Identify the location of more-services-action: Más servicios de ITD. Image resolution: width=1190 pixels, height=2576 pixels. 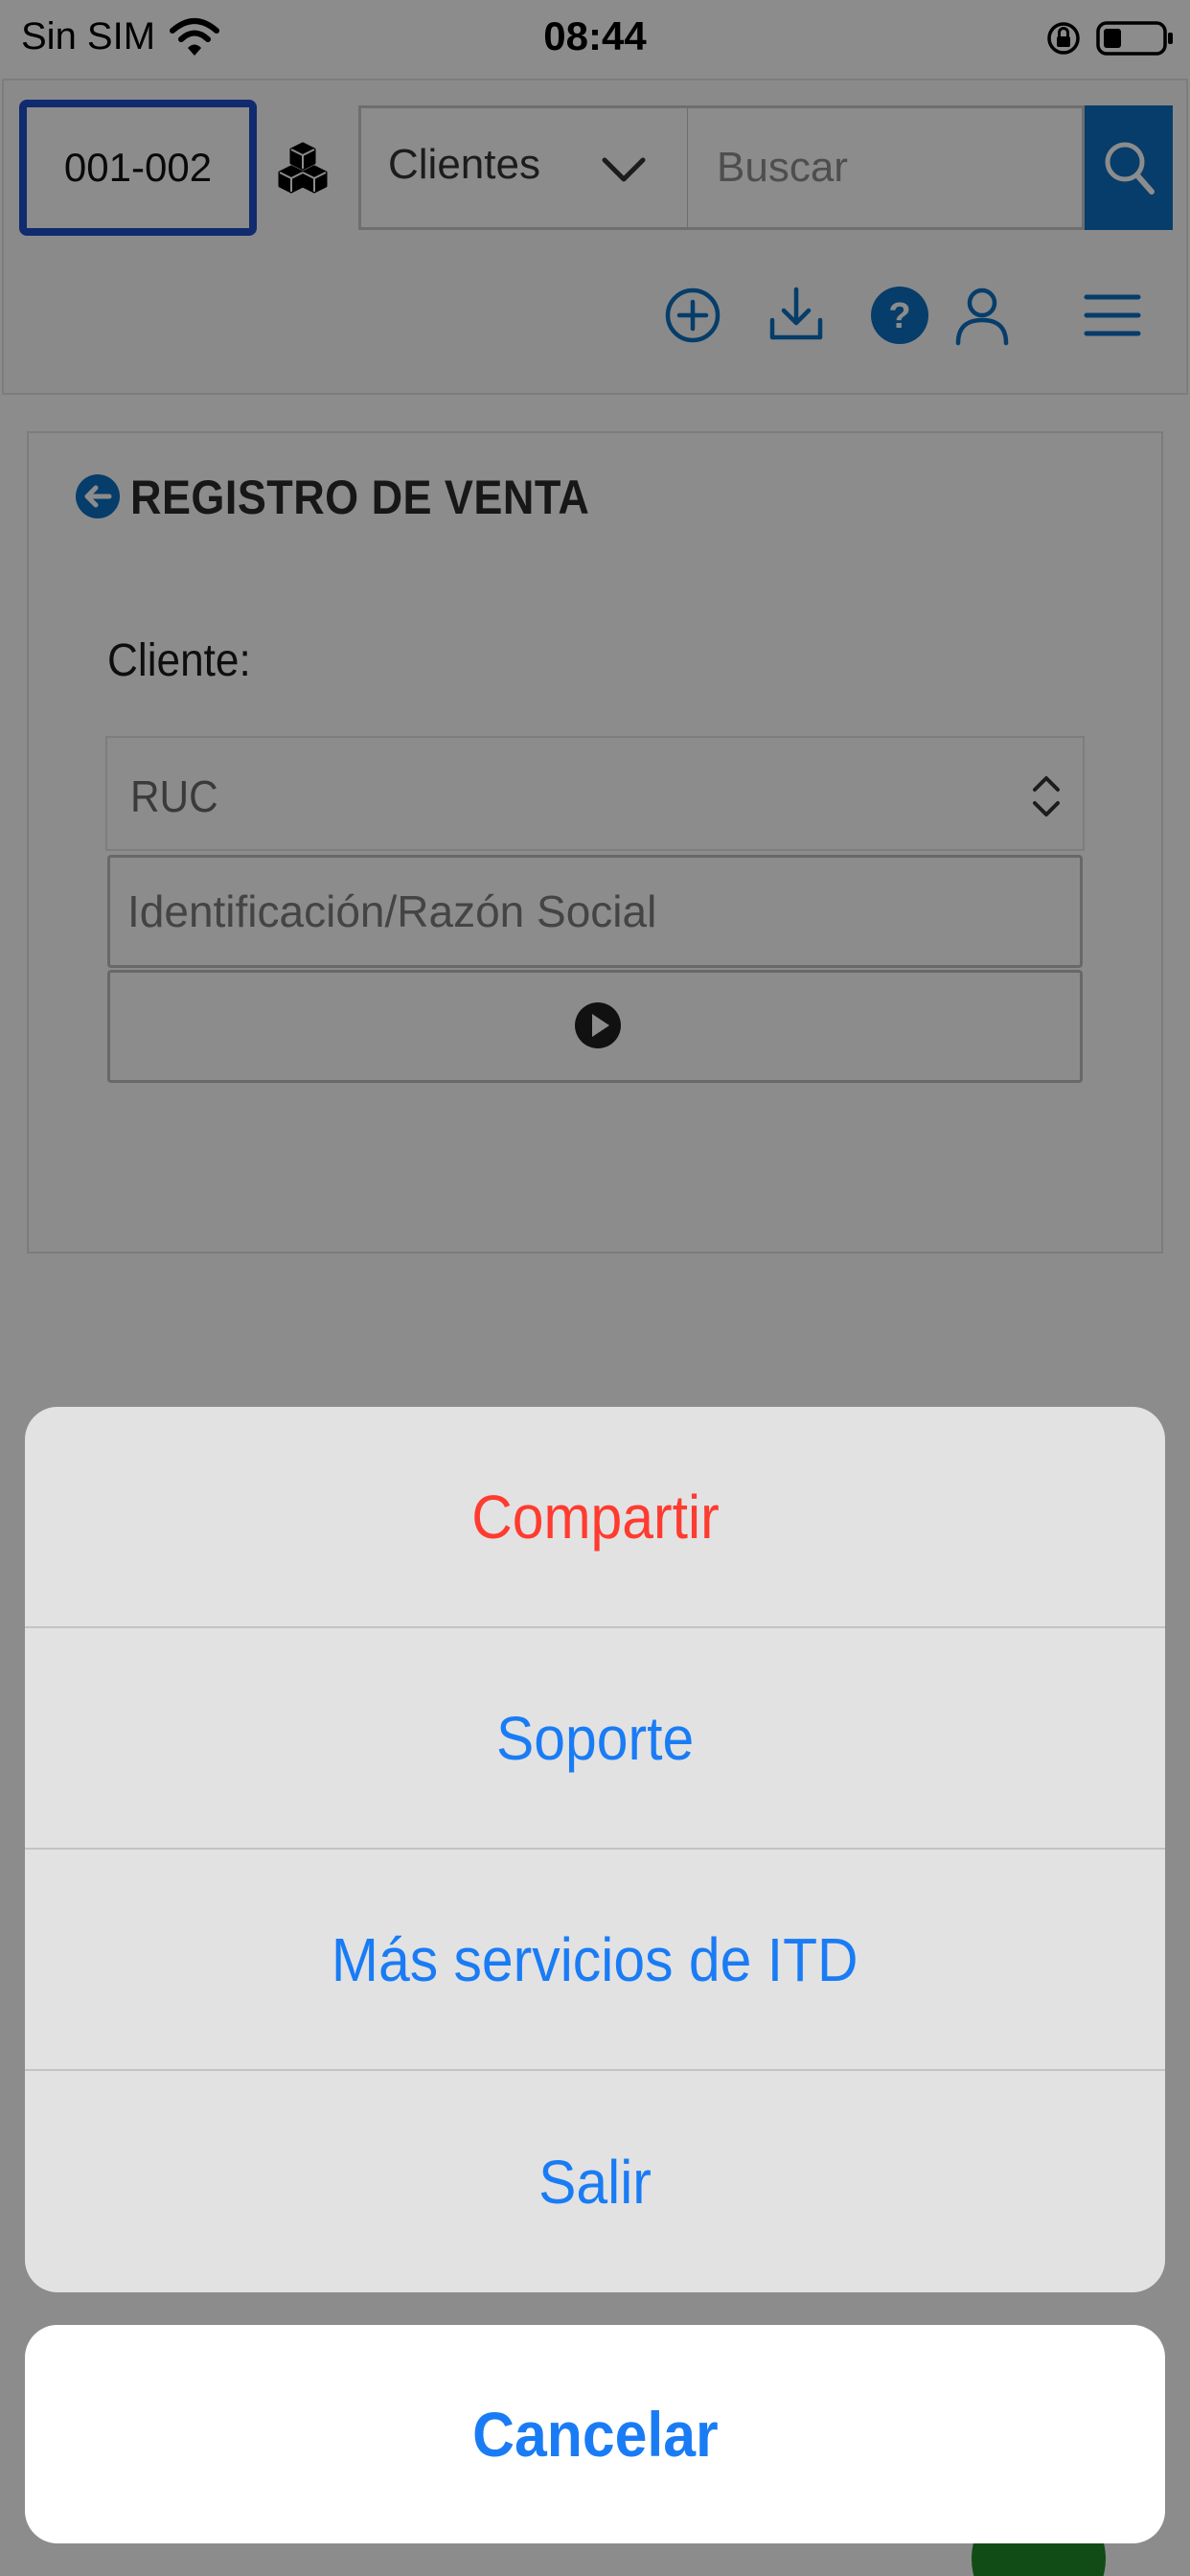
(595, 1960).